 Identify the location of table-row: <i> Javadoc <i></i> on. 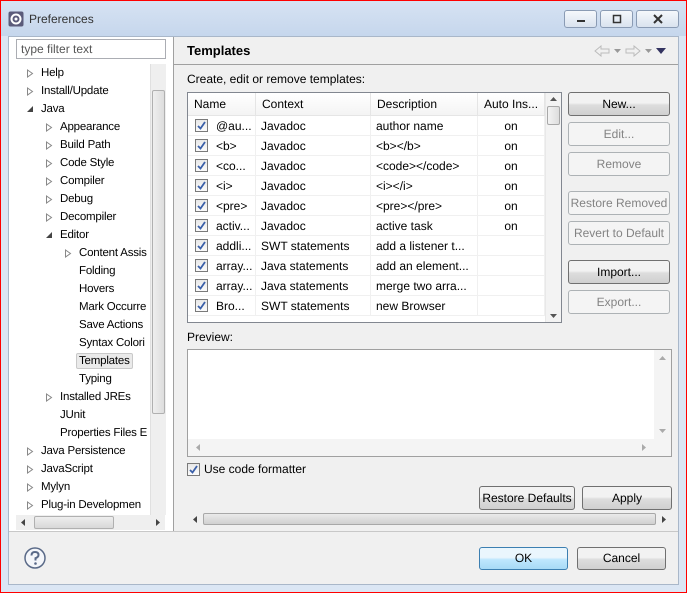
(366, 186).